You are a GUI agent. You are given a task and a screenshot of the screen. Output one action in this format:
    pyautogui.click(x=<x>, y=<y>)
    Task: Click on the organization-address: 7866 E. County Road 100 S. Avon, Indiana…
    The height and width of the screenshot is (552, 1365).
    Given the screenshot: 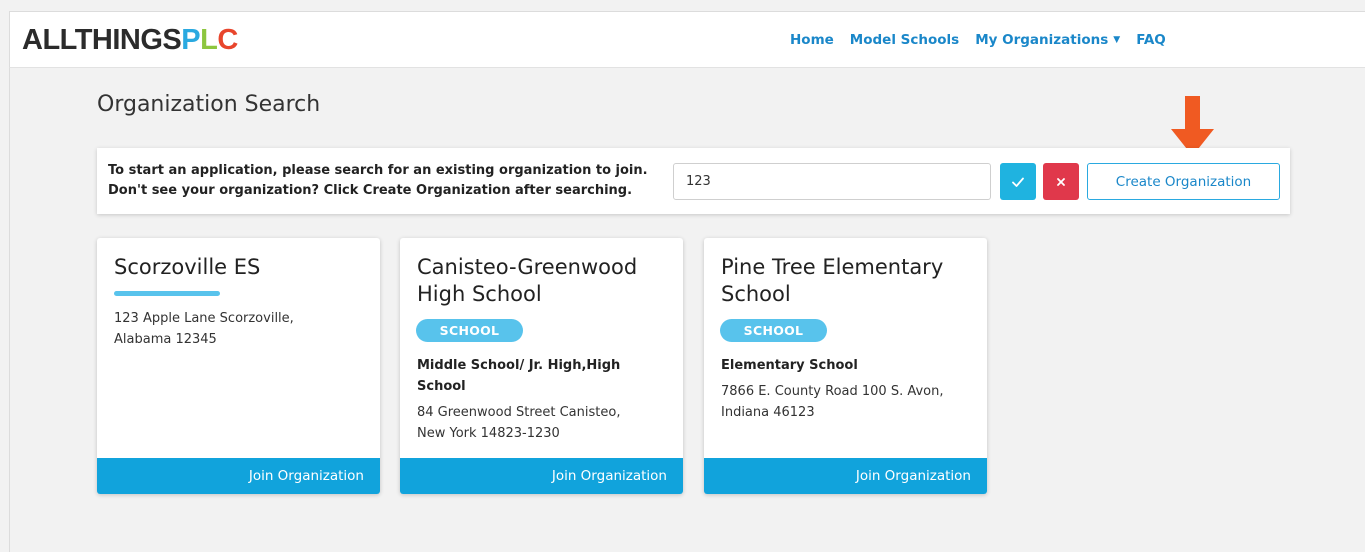 What is the action you would take?
    pyautogui.click(x=841, y=402)
    